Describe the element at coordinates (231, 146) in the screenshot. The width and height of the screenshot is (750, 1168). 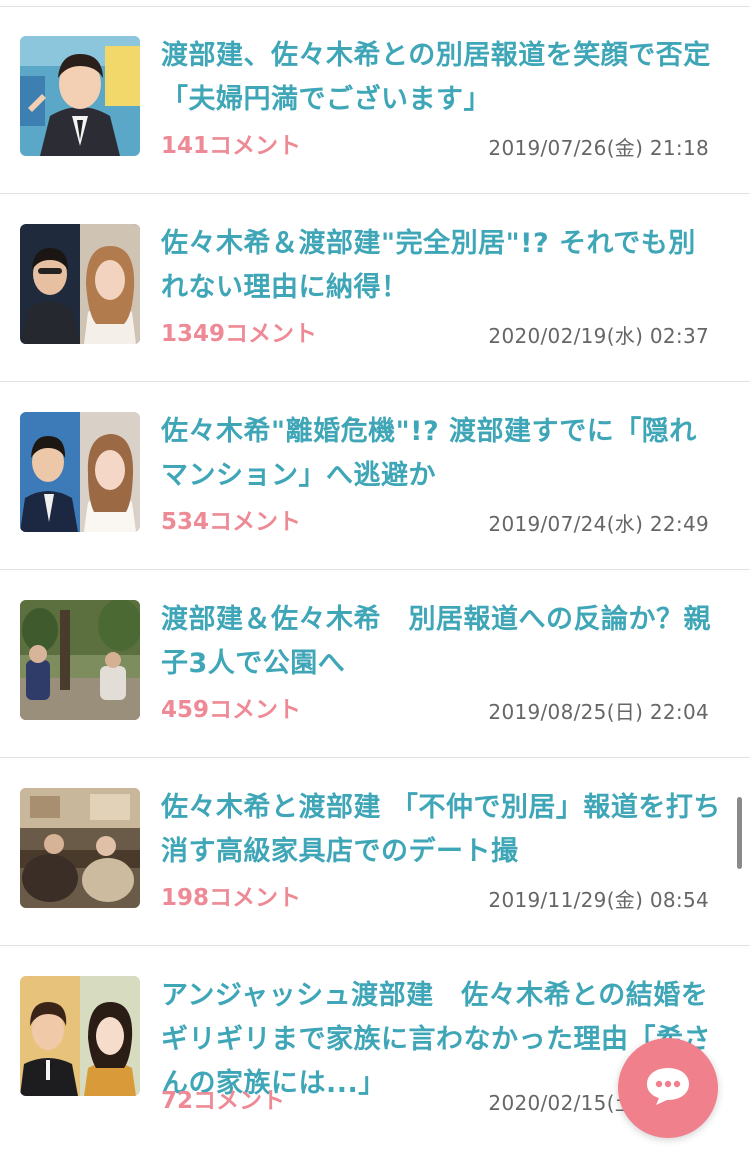
I see `comment-count: 141コメント` at that location.